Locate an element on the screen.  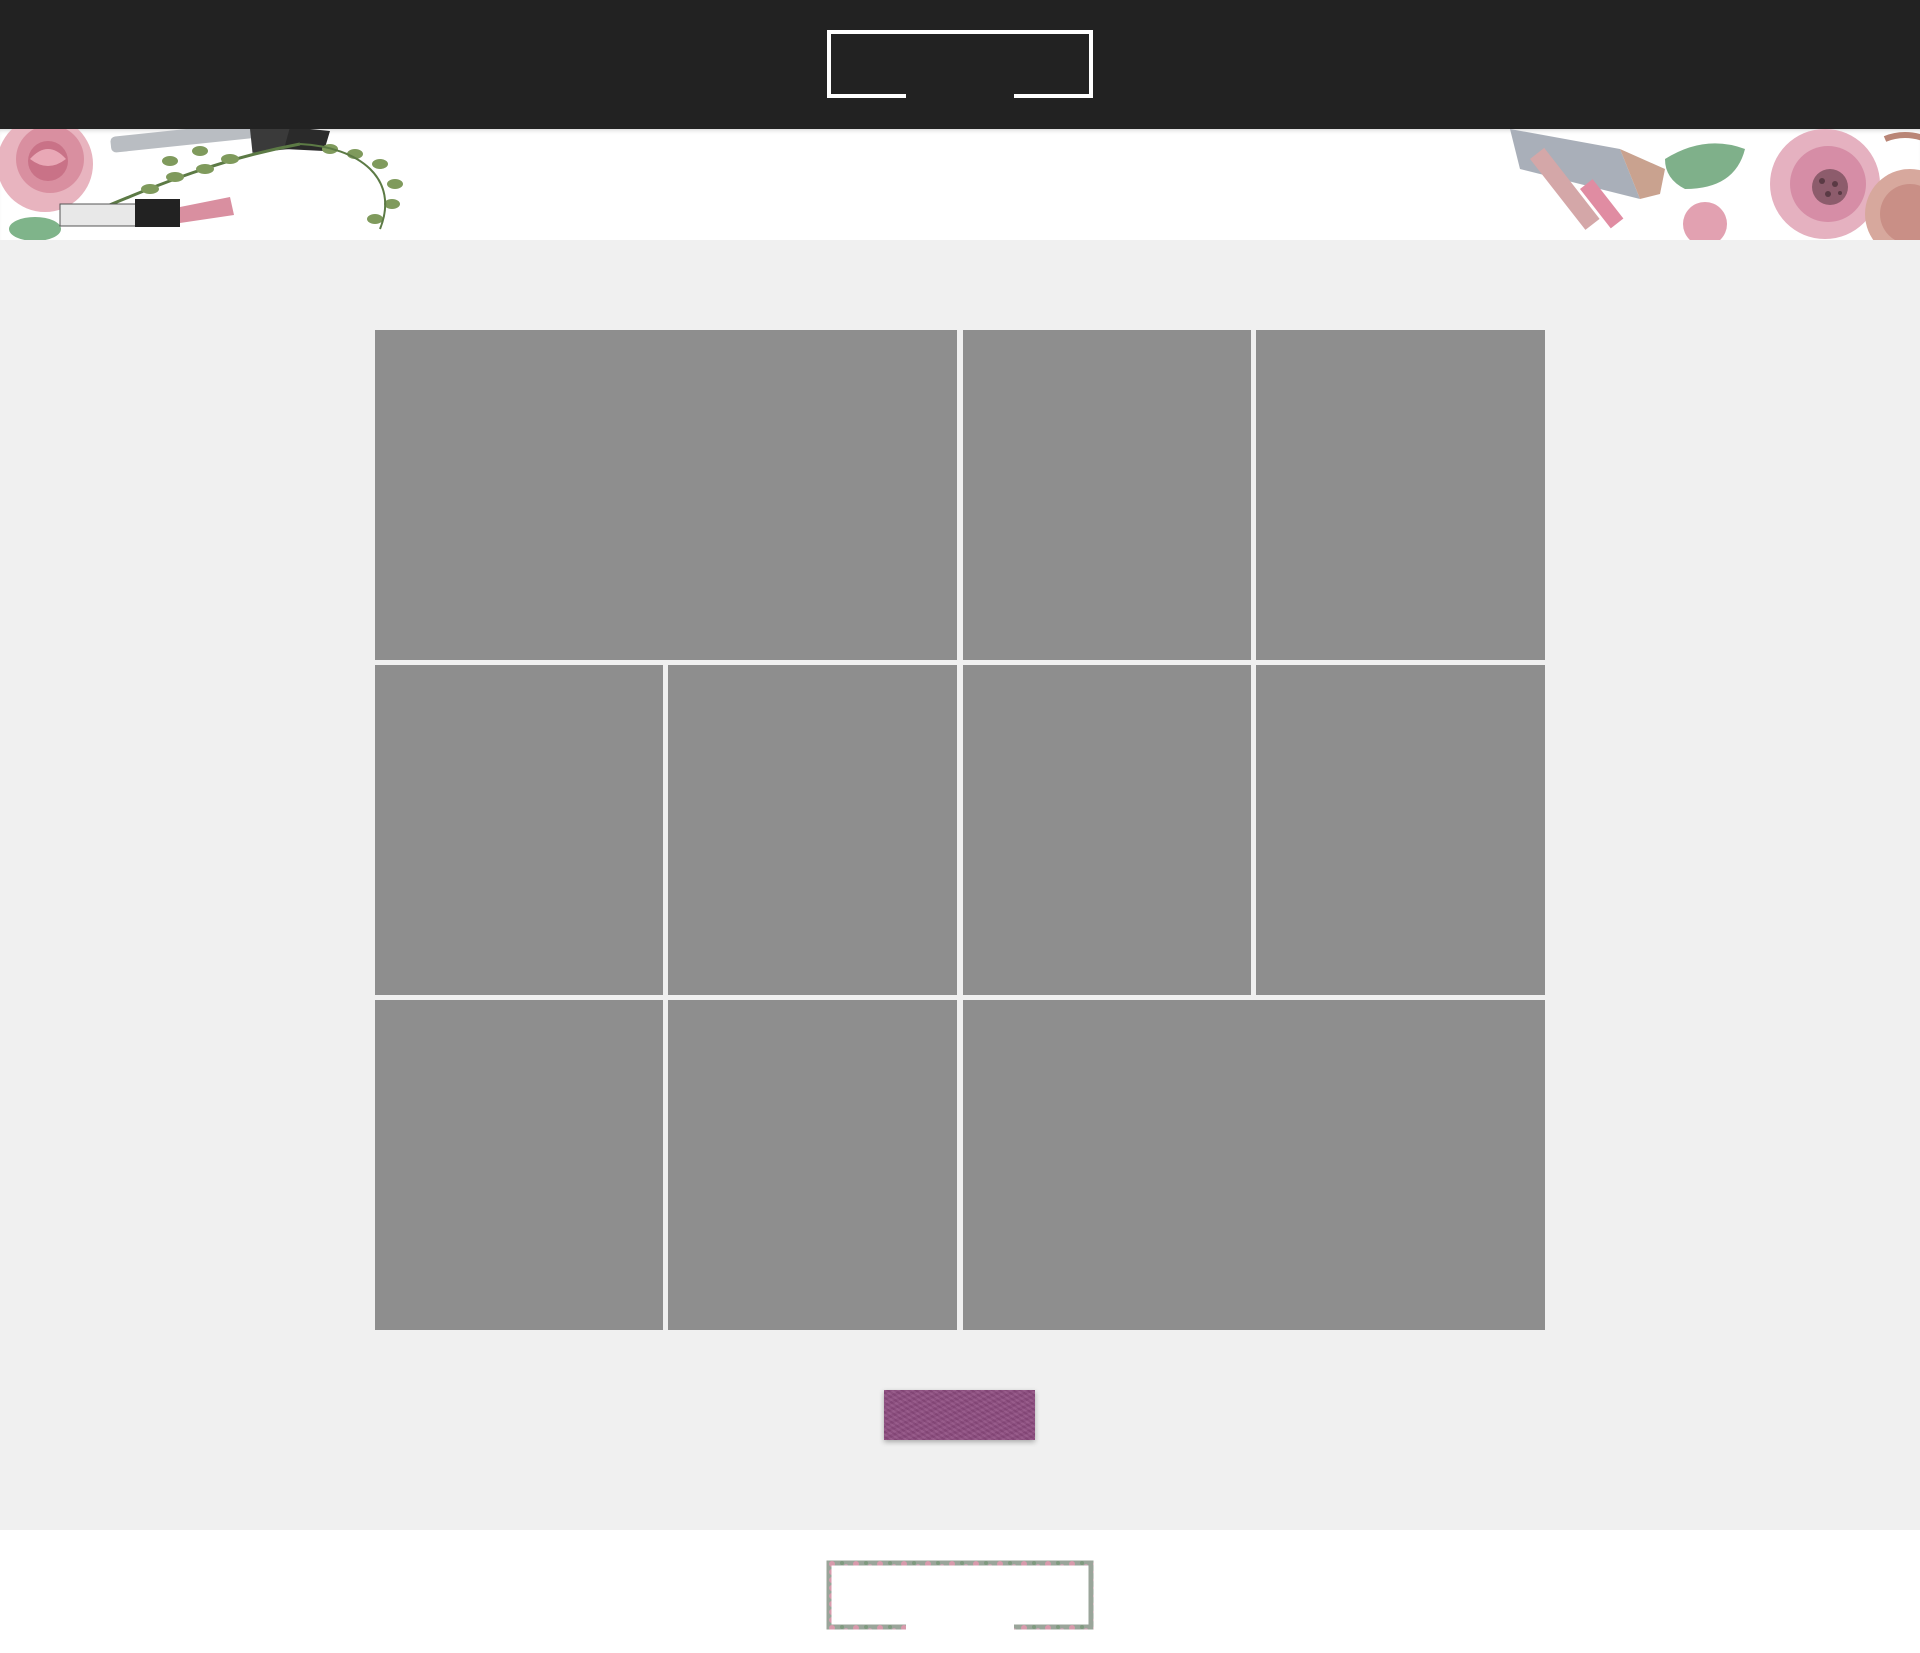
top-bar is located at coordinates (960, 64).